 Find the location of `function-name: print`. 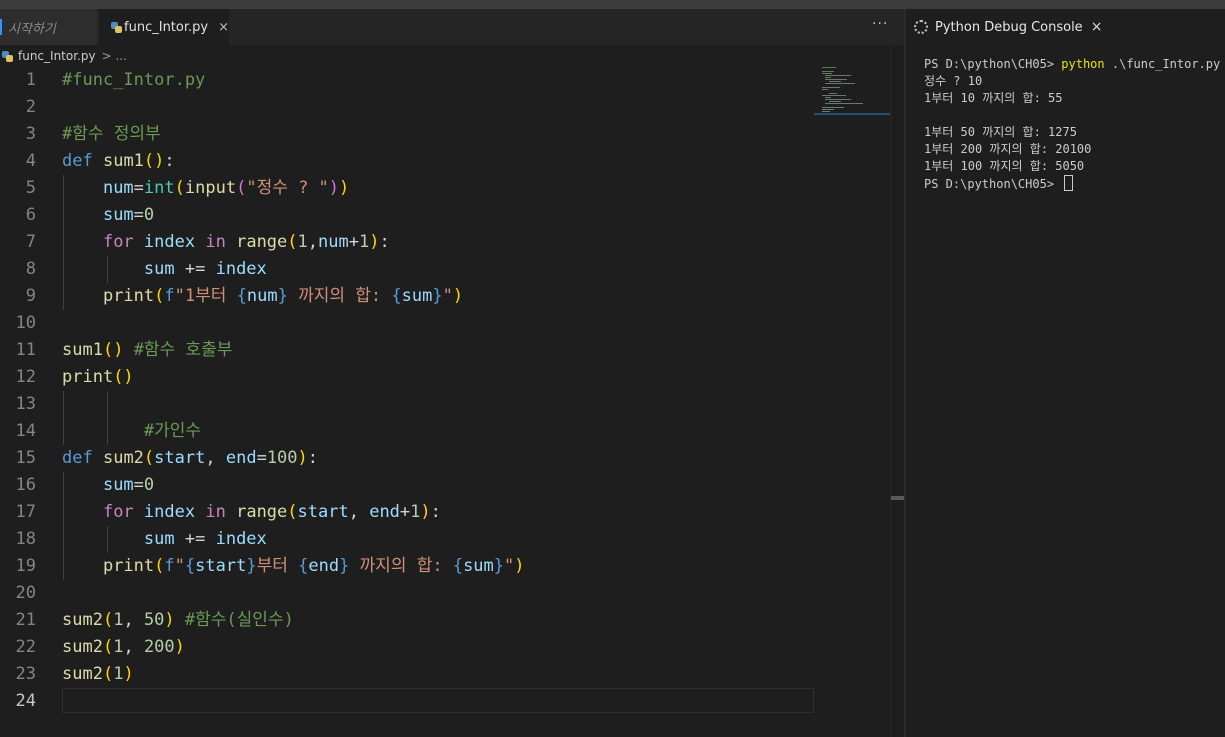

function-name: print is located at coordinates (128, 566).